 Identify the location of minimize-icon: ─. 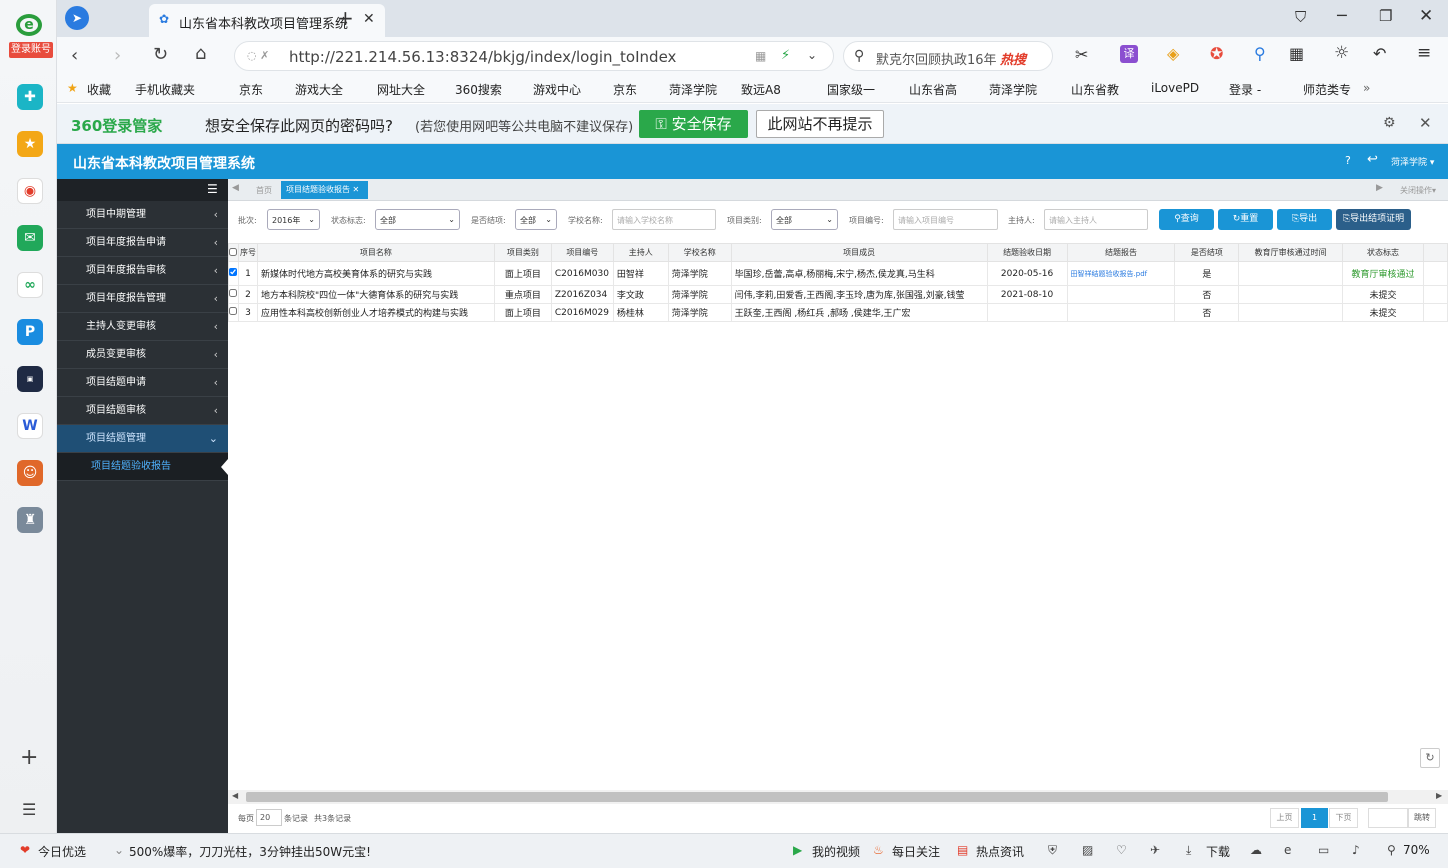
(1342, 15).